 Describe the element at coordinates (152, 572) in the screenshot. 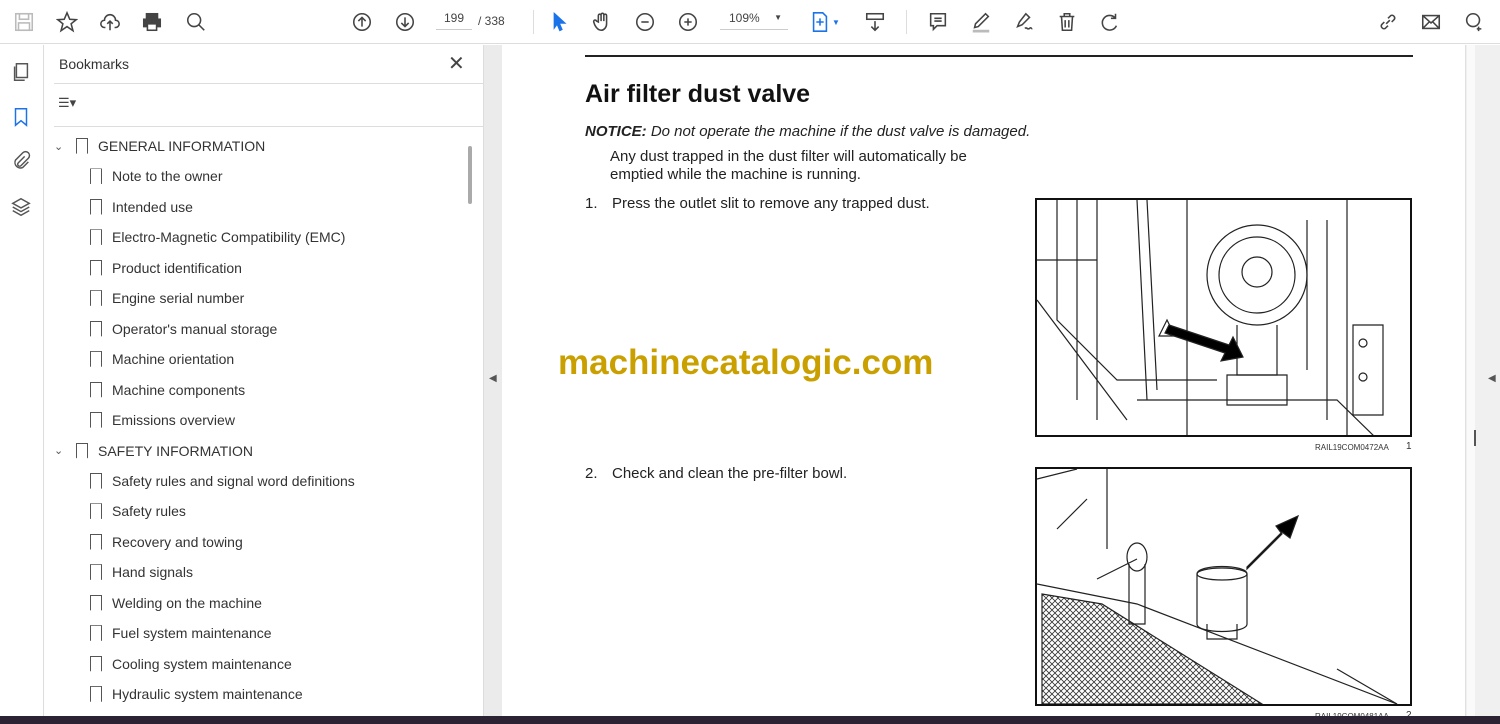

I see `bookmark-label: Hand signals` at that location.